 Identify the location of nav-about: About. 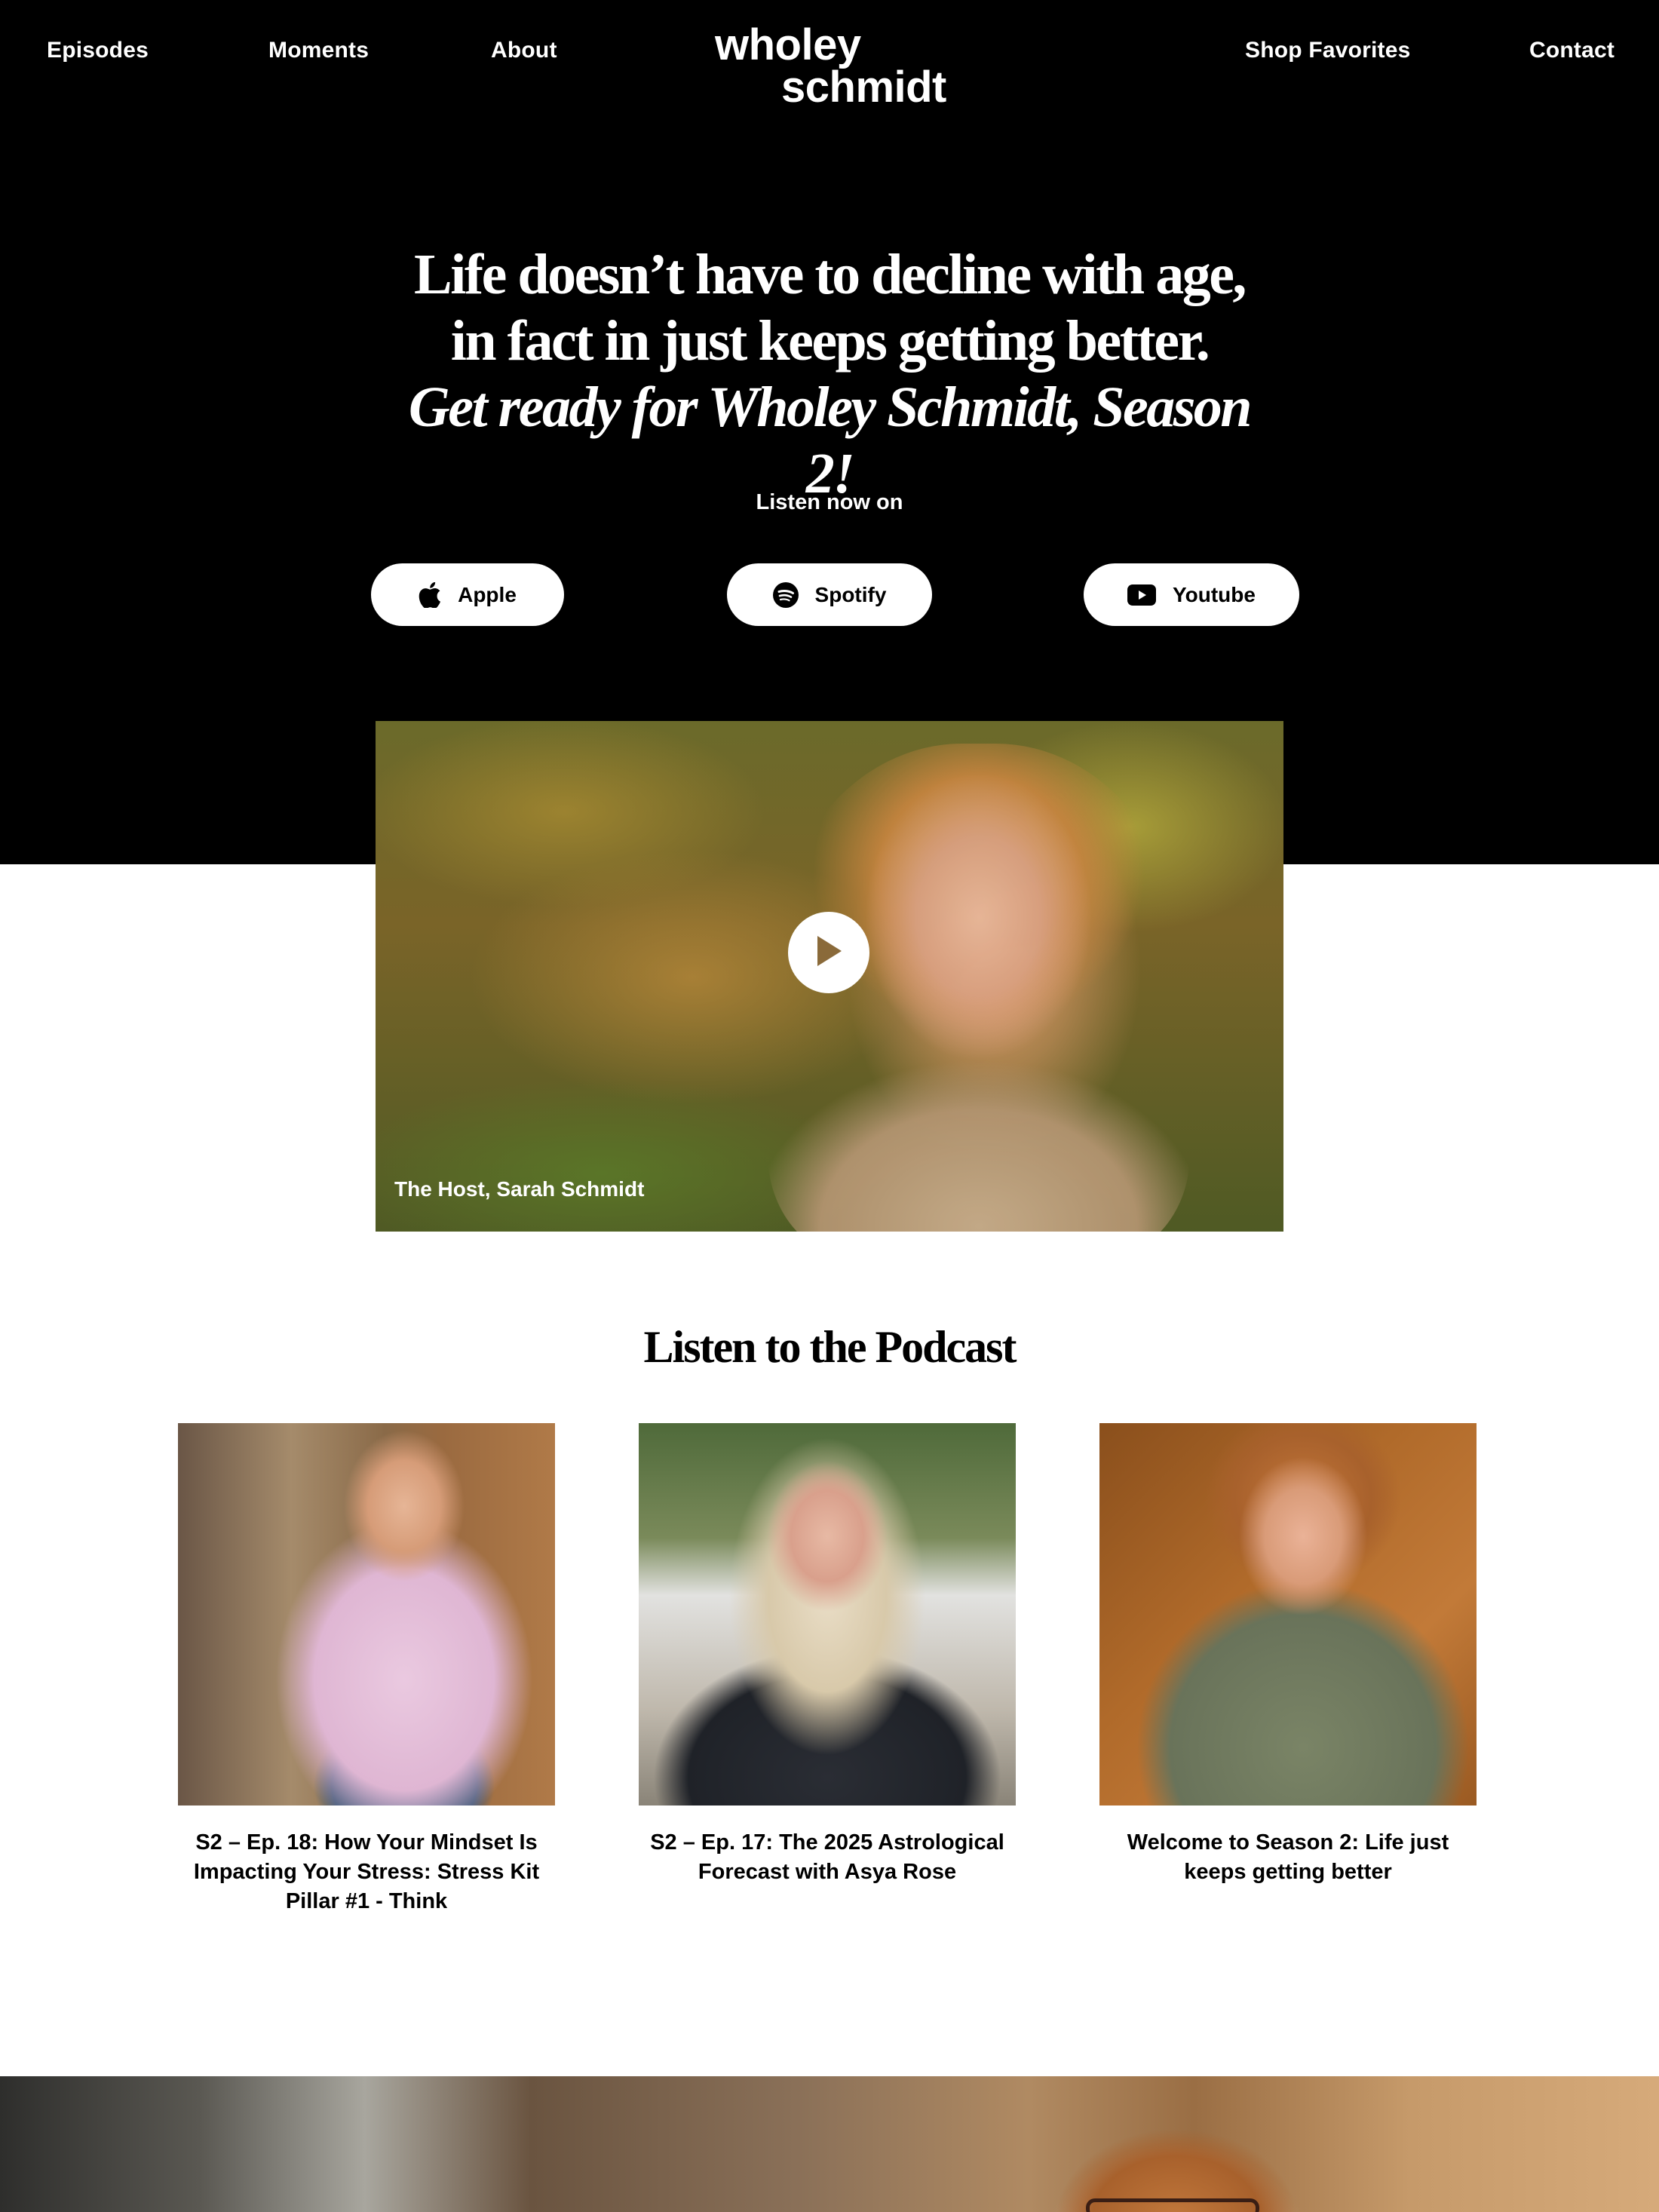
(524, 50).